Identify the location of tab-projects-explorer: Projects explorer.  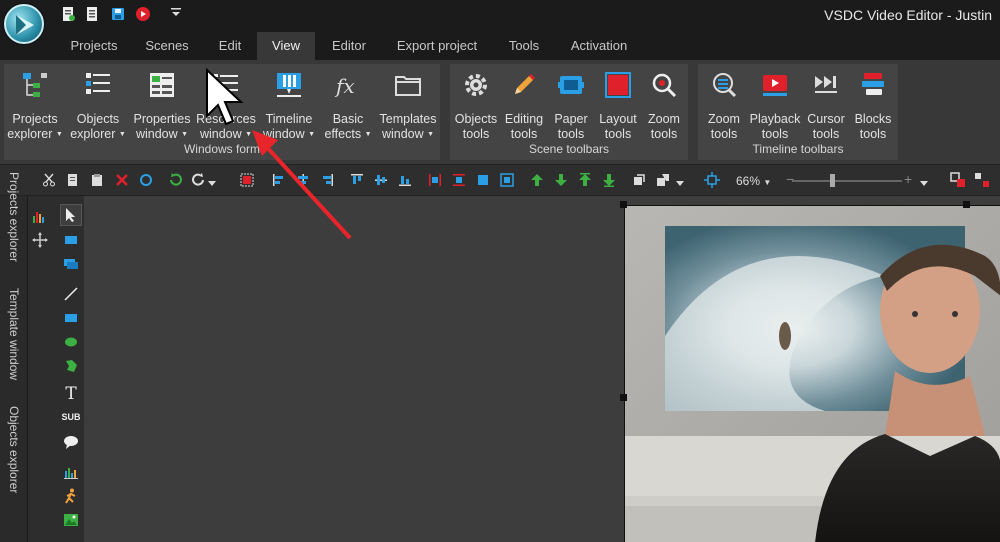
(14, 232).